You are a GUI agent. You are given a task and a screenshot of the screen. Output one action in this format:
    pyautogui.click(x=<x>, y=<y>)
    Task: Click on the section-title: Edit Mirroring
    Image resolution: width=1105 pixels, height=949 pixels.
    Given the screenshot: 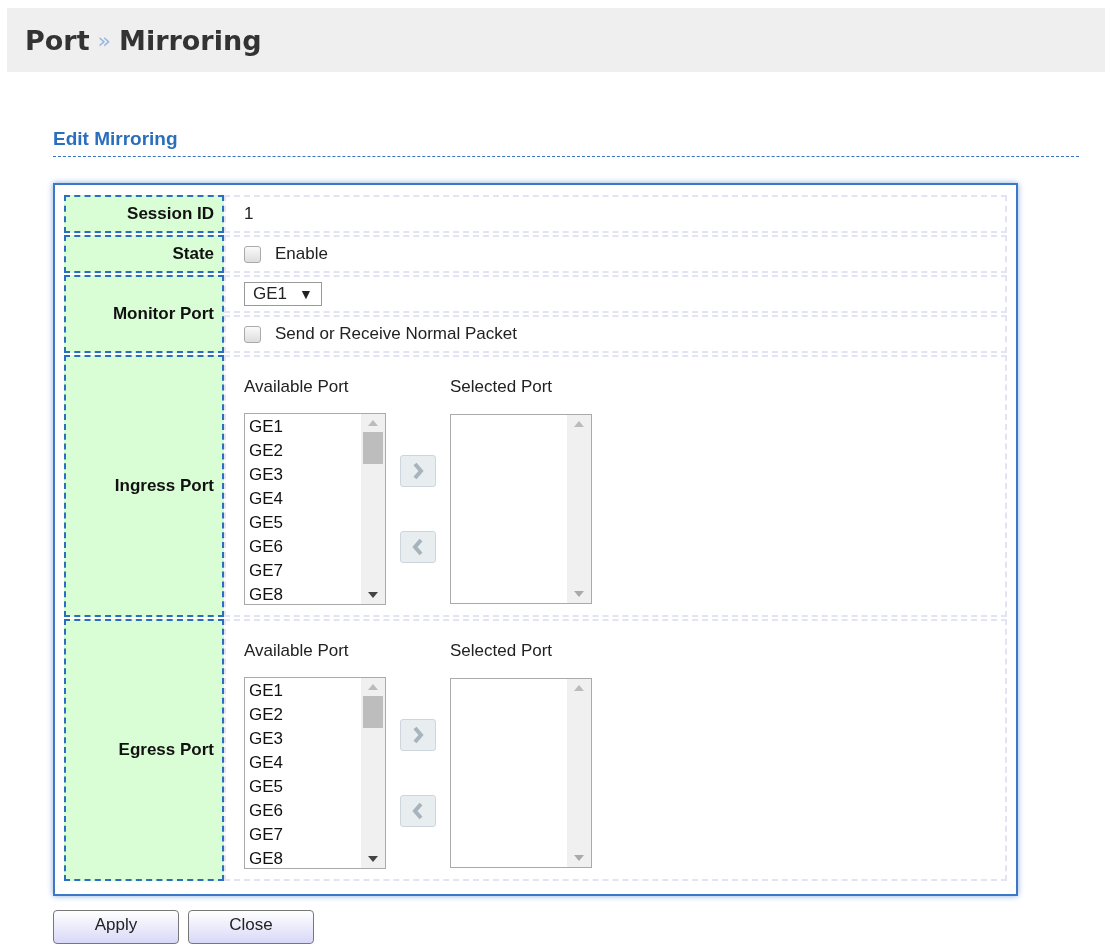 What is the action you would take?
    pyautogui.click(x=115, y=138)
    